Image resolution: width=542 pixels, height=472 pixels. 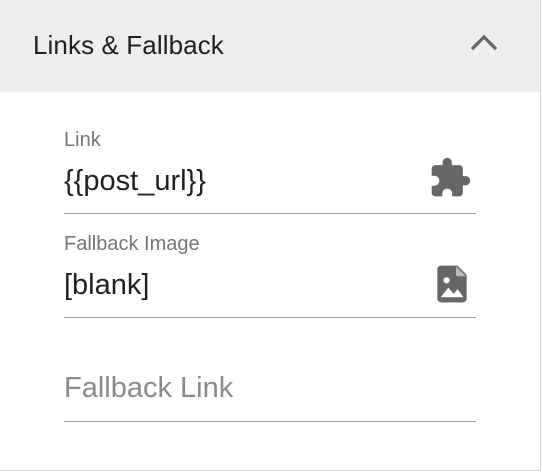 I want to click on panel-title: Links & Fallback, so click(x=128, y=45).